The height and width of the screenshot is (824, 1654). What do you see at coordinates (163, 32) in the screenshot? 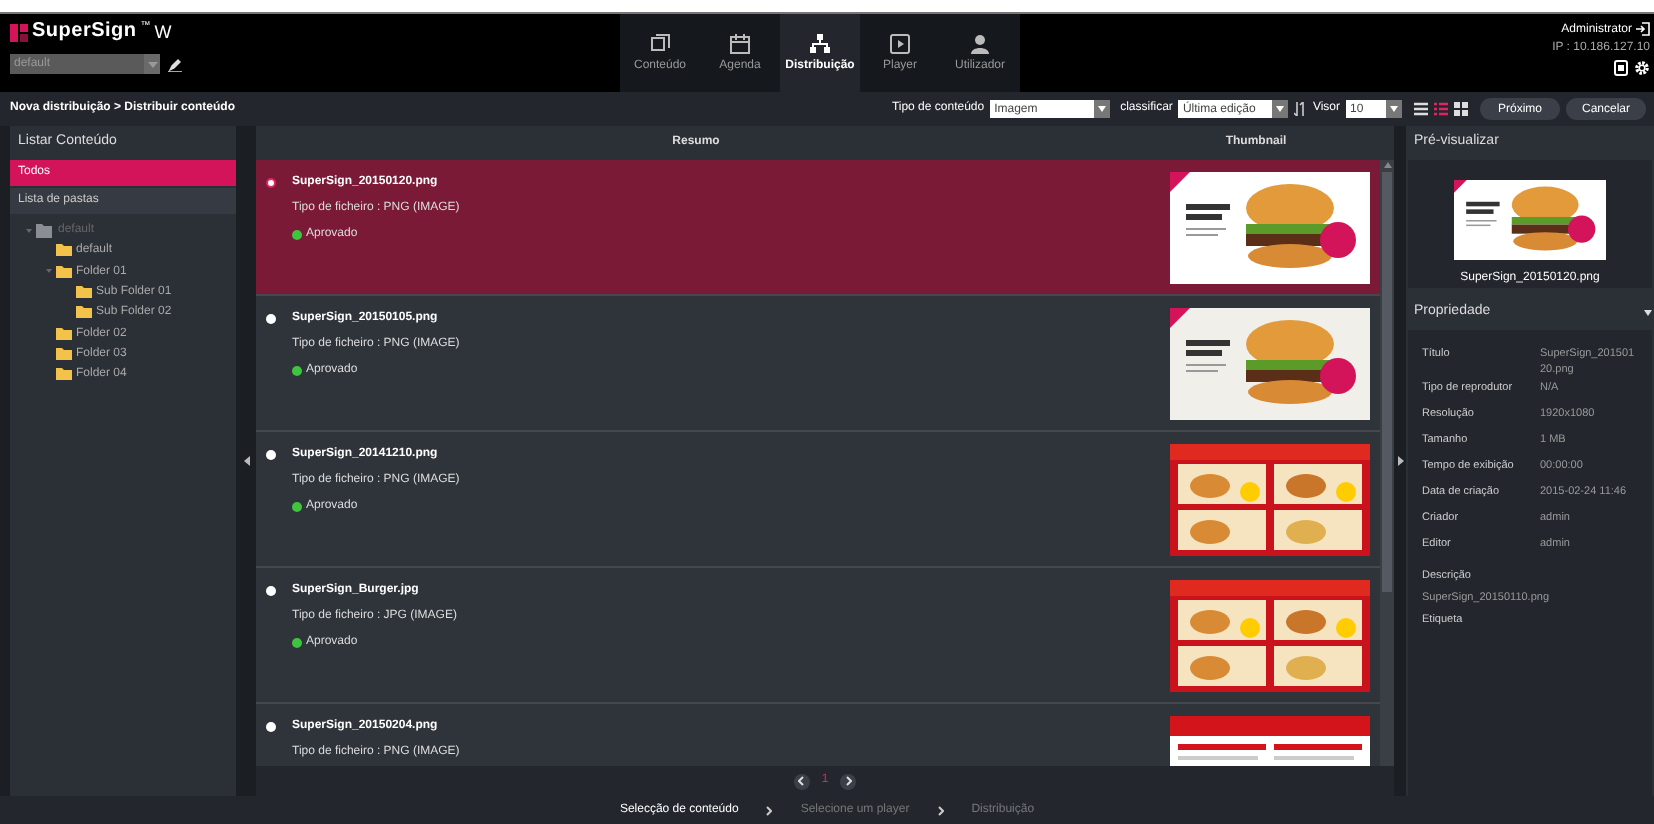
I see `logo-suffix: W` at bounding box center [163, 32].